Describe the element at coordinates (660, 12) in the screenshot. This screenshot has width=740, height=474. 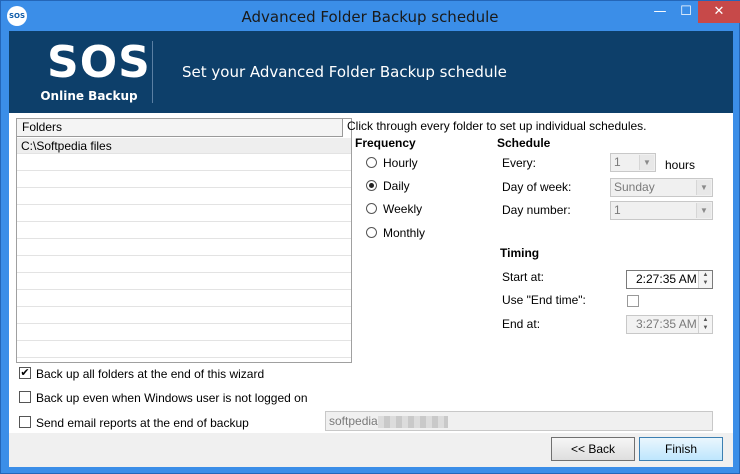
I see `minimize-button: —` at that location.